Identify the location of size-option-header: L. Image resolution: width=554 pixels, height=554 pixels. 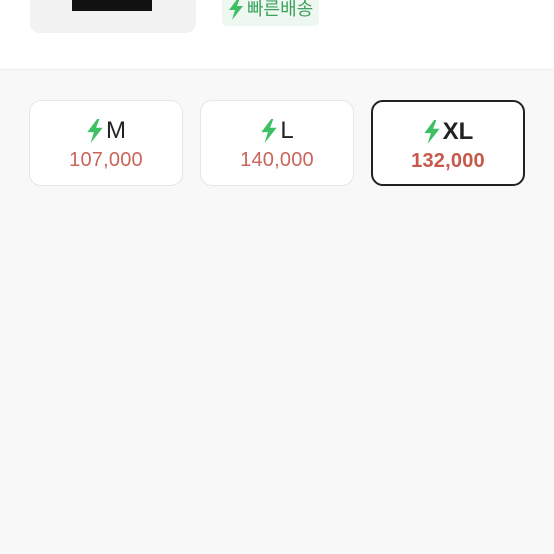
(277, 131).